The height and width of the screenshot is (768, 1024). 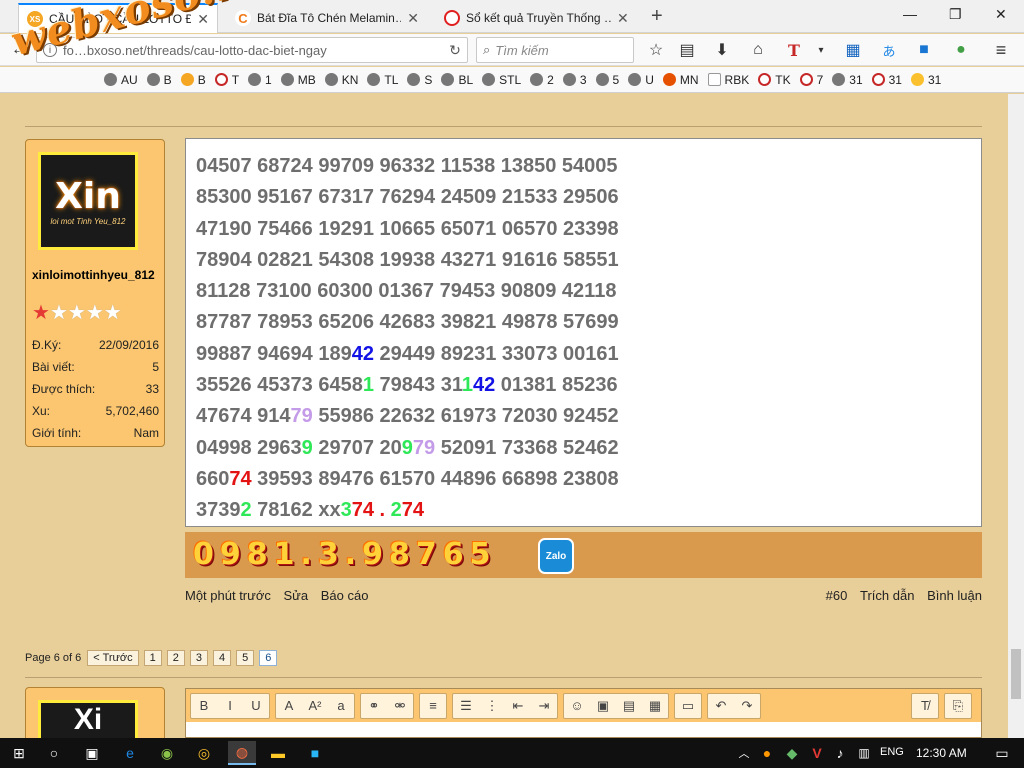 What do you see at coordinates (95, 275) in the screenshot?
I see `username-link: xinloimottinhyeu_812` at bounding box center [95, 275].